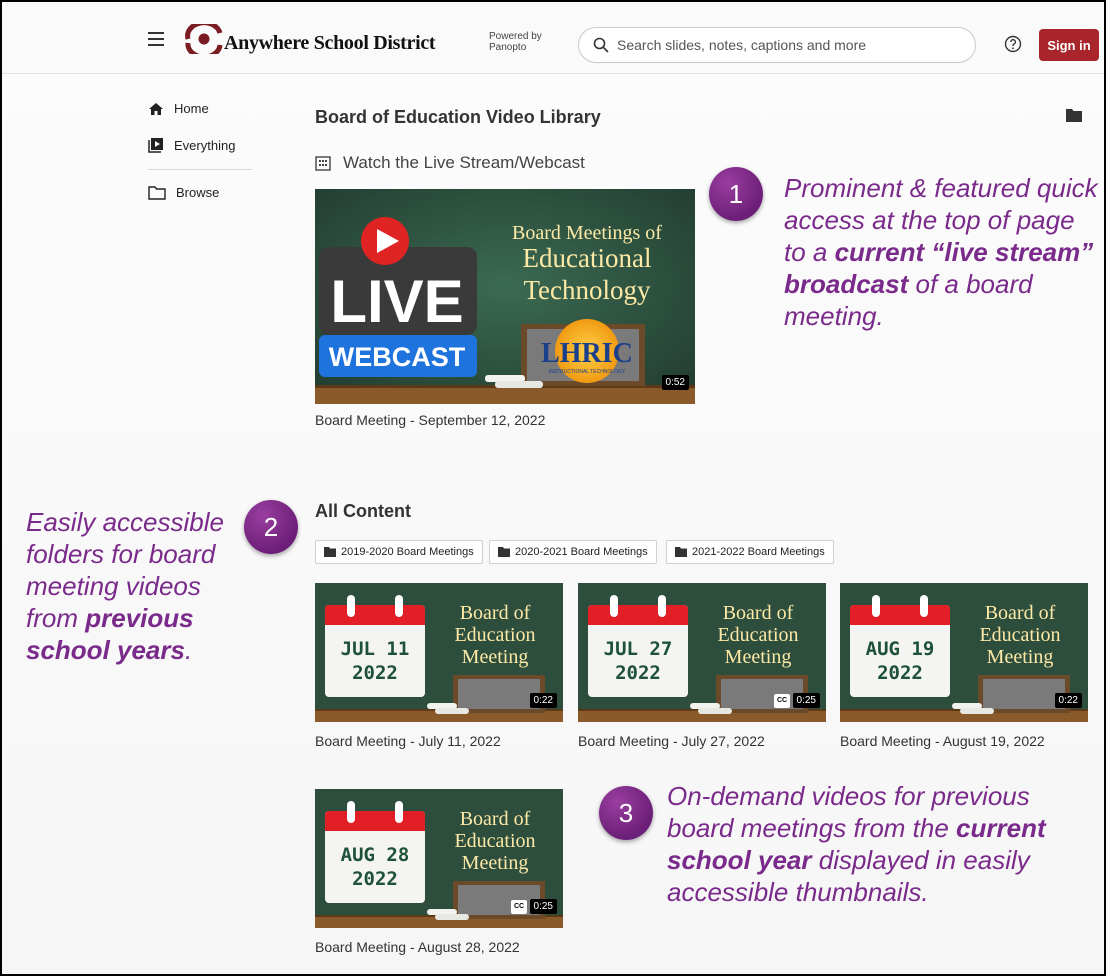 The height and width of the screenshot is (976, 1106). I want to click on thumb-logo-text: LHRIC, so click(587, 353).